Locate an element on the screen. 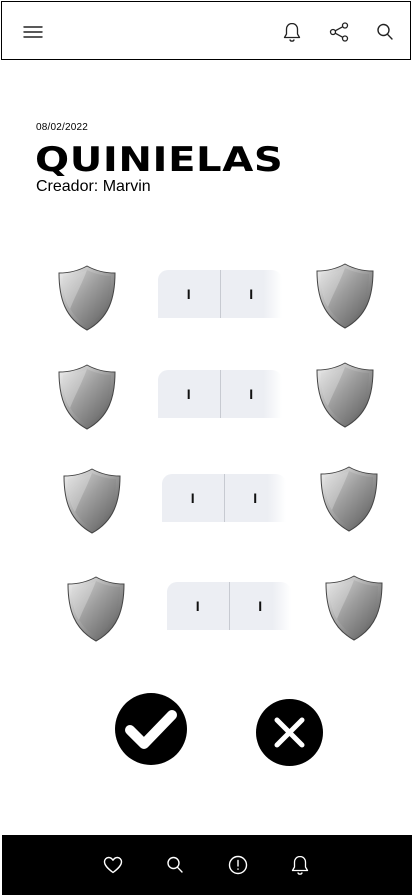 The image size is (414, 896). top-app-bar is located at coordinates (206, 30).